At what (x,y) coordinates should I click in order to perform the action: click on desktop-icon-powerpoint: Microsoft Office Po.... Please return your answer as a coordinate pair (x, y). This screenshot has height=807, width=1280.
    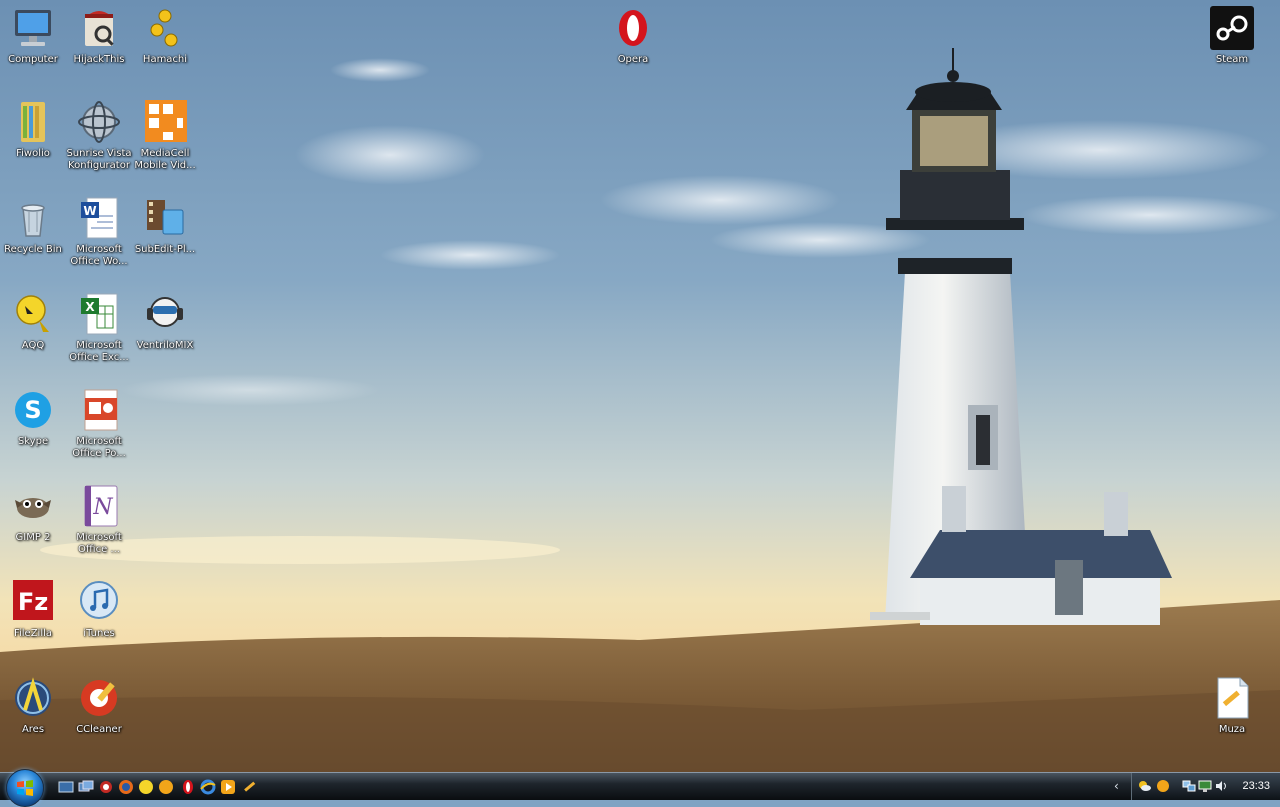
    Looking at the image, I should click on (99, 423).